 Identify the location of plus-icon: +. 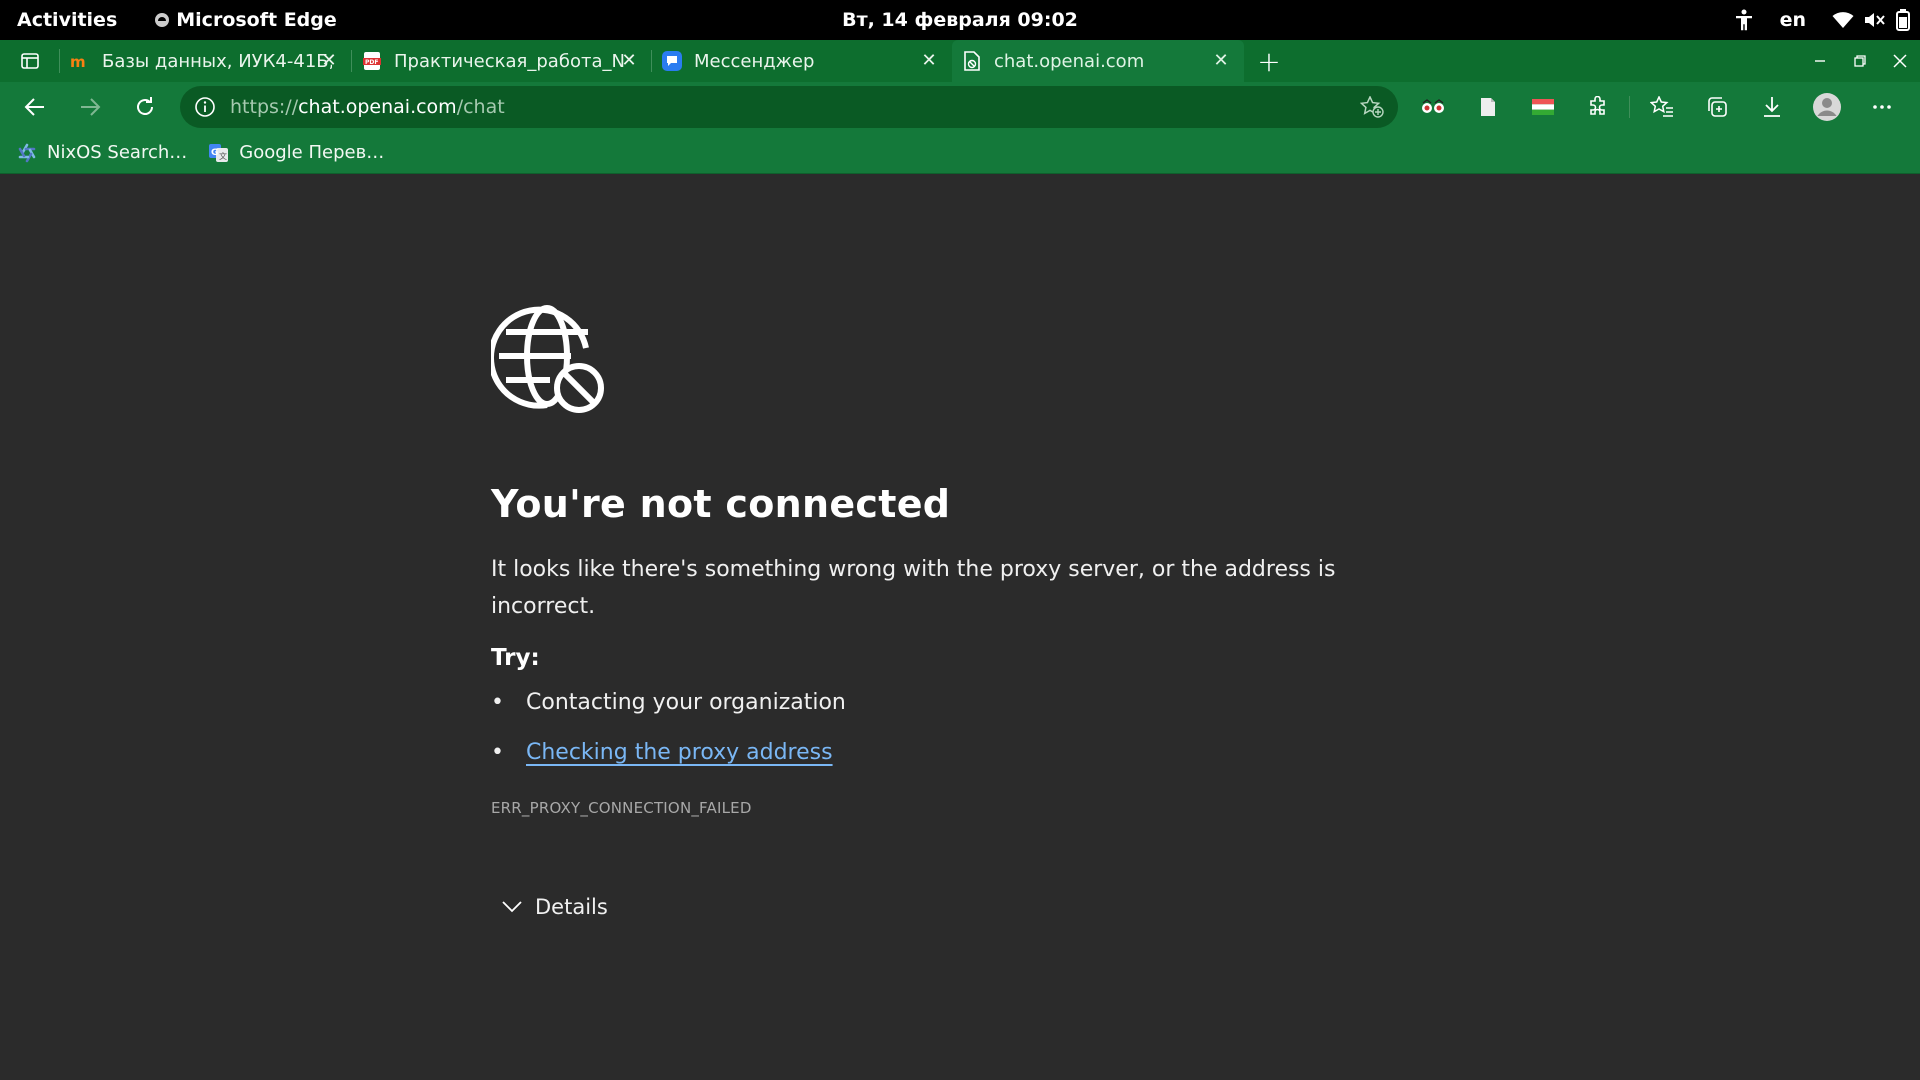
(1269, 61).